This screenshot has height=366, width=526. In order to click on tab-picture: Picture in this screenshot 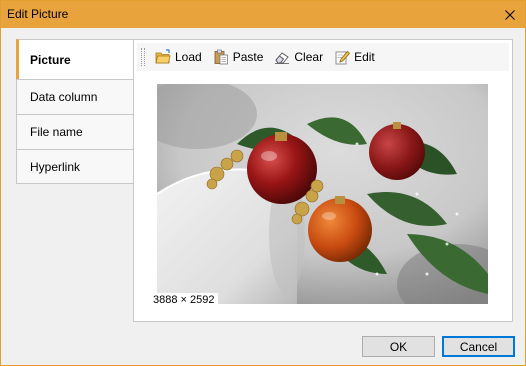, I will do `click(75, 59)`.